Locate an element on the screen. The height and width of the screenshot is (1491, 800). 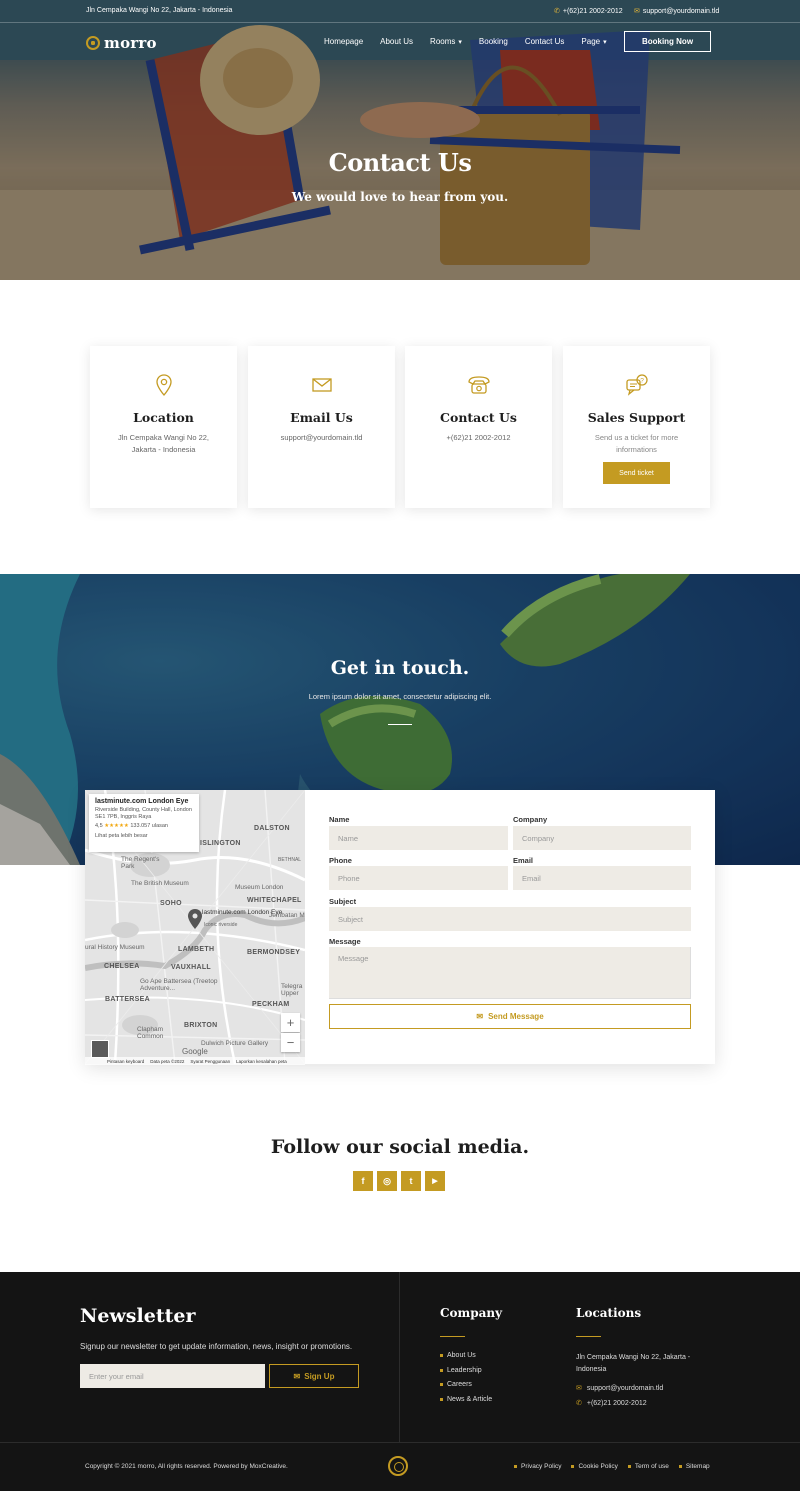
map-label-soho: SOHO is located at coordinates (171, 903).